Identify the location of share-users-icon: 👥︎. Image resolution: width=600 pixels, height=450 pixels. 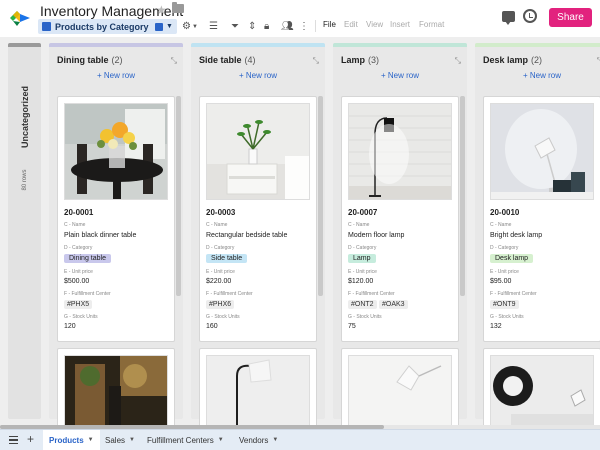
(287, 26).